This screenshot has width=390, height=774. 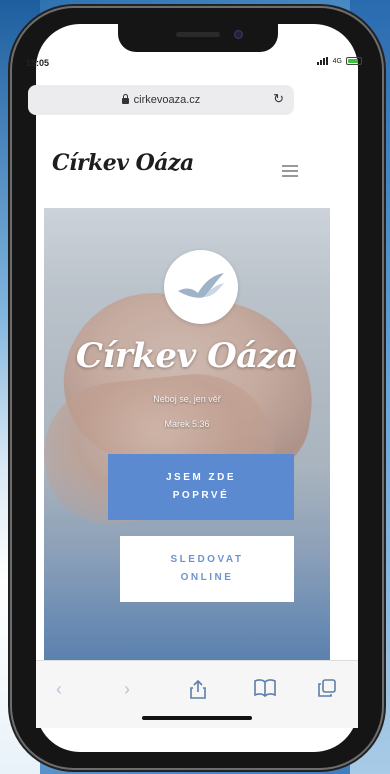 I want to click on status-indicators: 4G, so click(x=339, y=61).